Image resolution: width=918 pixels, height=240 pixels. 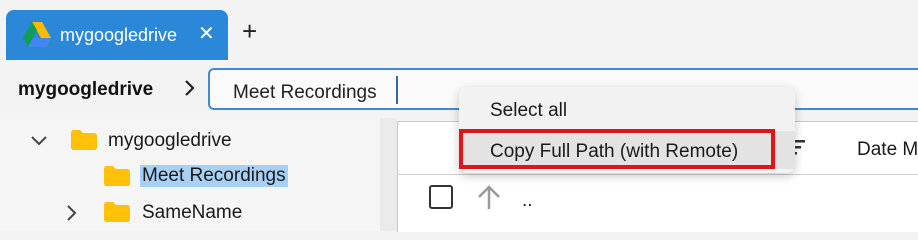 I want to click on chevron-down-icon, so click(x=39, y=141).